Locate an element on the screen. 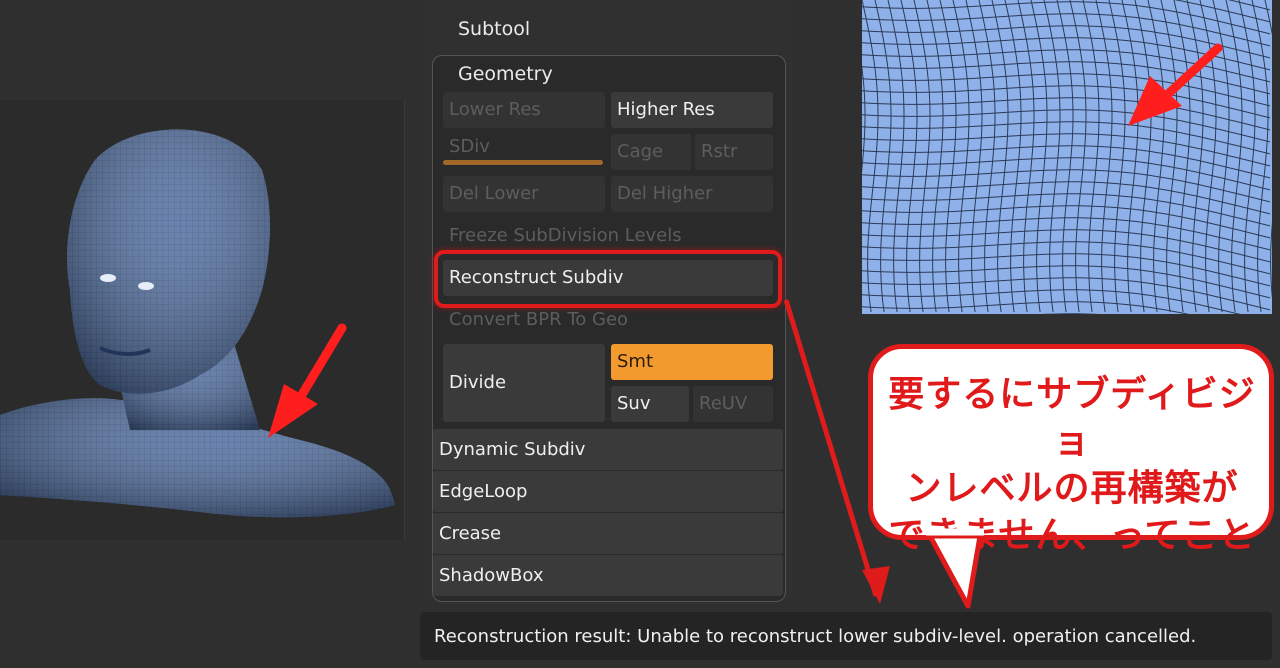 This screenshot has height=668, width=1280. shadowbox-section: ShadowBox is located at coordinates (608, 575).